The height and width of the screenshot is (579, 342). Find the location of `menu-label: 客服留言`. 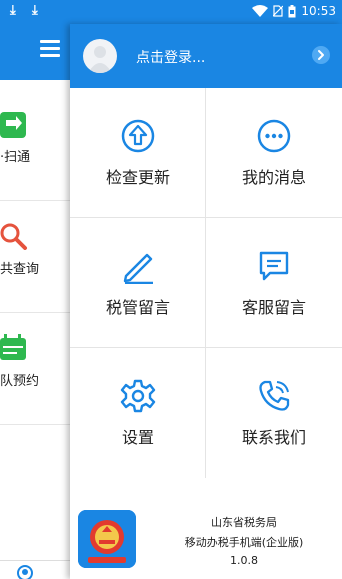

menu-label: 客服留言 is located at coordinates (273, 307).